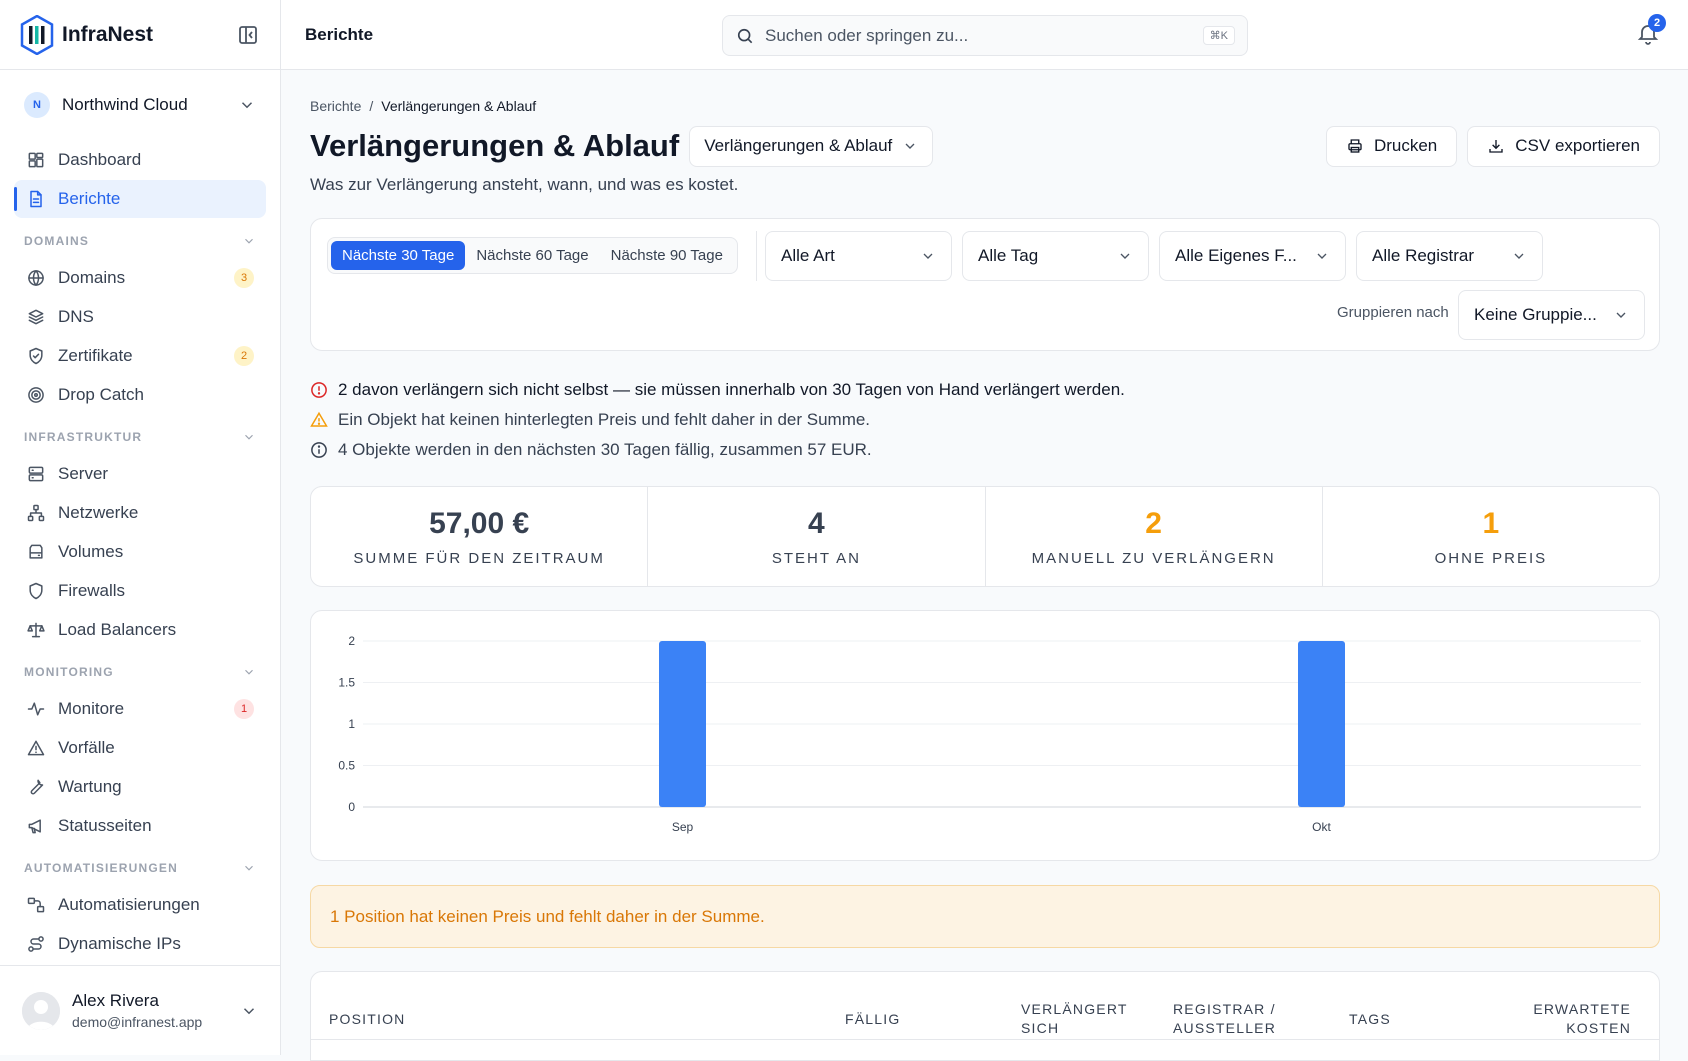 This screenshot has height=1061, width=1688. What do you see at coordinates (108, 34) in the screenshot?
I see `brand-name: InfraNest` at bounding box center [108, 34].